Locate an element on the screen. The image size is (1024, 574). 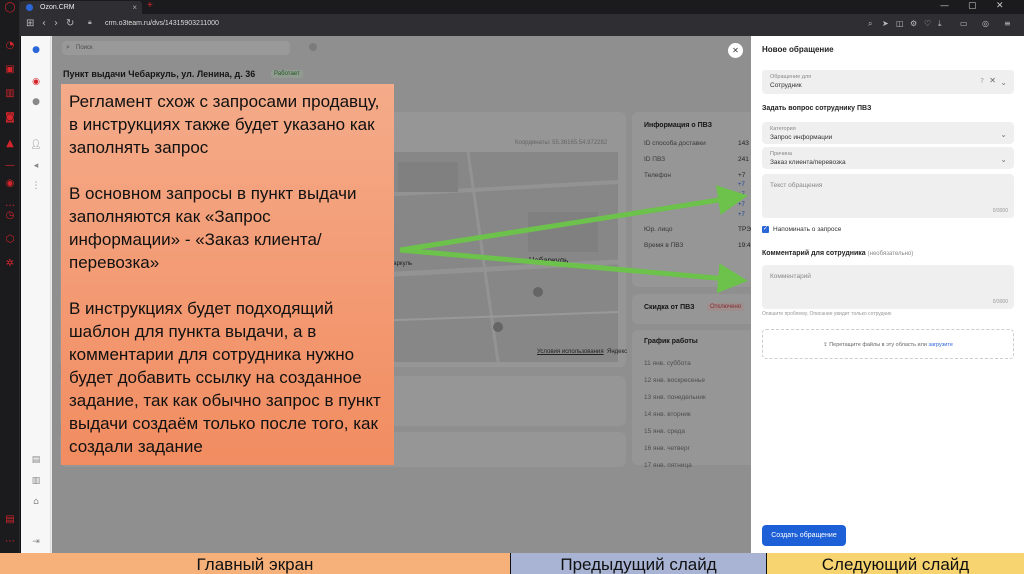
previous-slide-button: Предыдущий слайд is located at coordinates (638, 563).